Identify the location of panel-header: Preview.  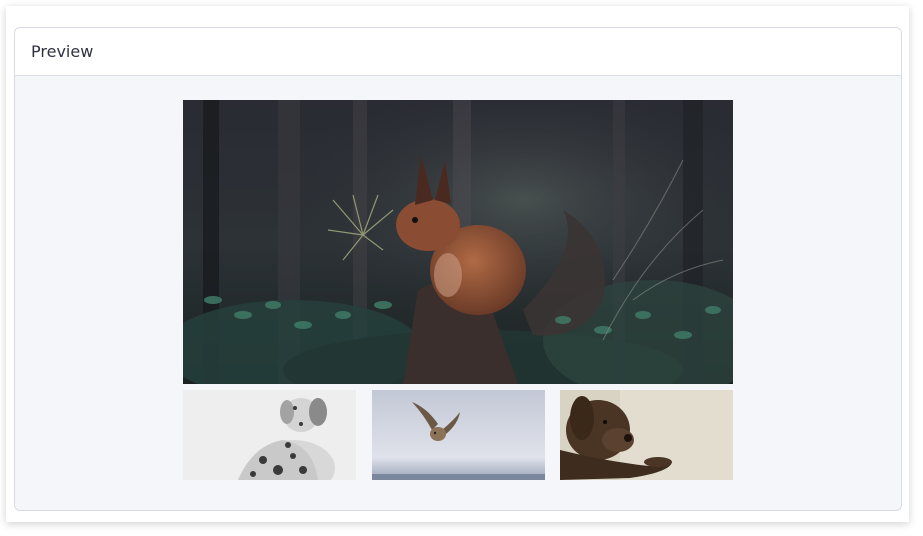
(458, 52).